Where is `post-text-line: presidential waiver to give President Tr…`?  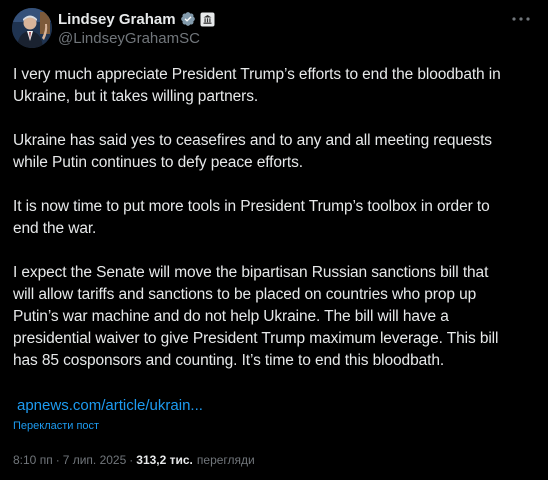 post-text-line: presidential waiver to give President Tr… is located at coordinates (256, 338).